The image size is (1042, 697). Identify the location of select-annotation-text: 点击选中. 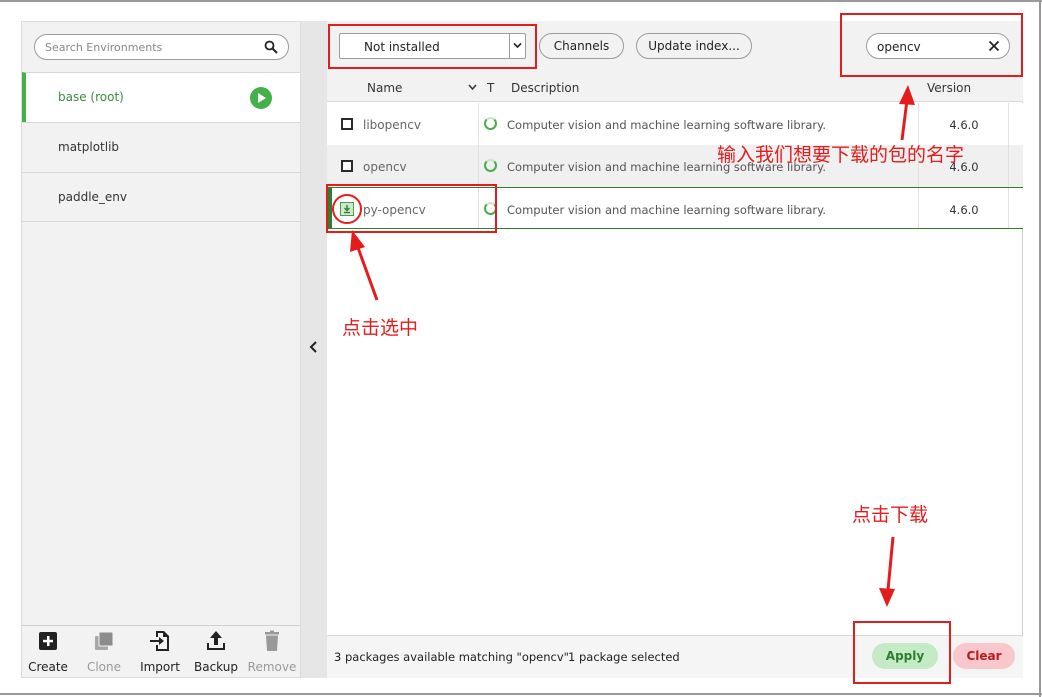
(380, 328).